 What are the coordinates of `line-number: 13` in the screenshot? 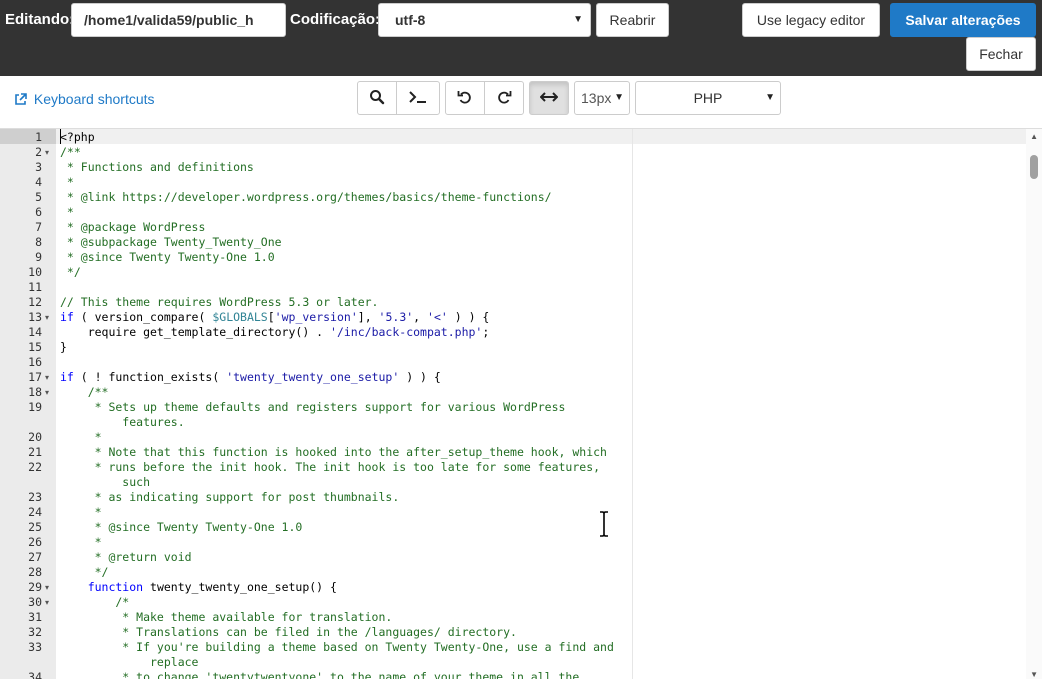 It's located at (35, 317).